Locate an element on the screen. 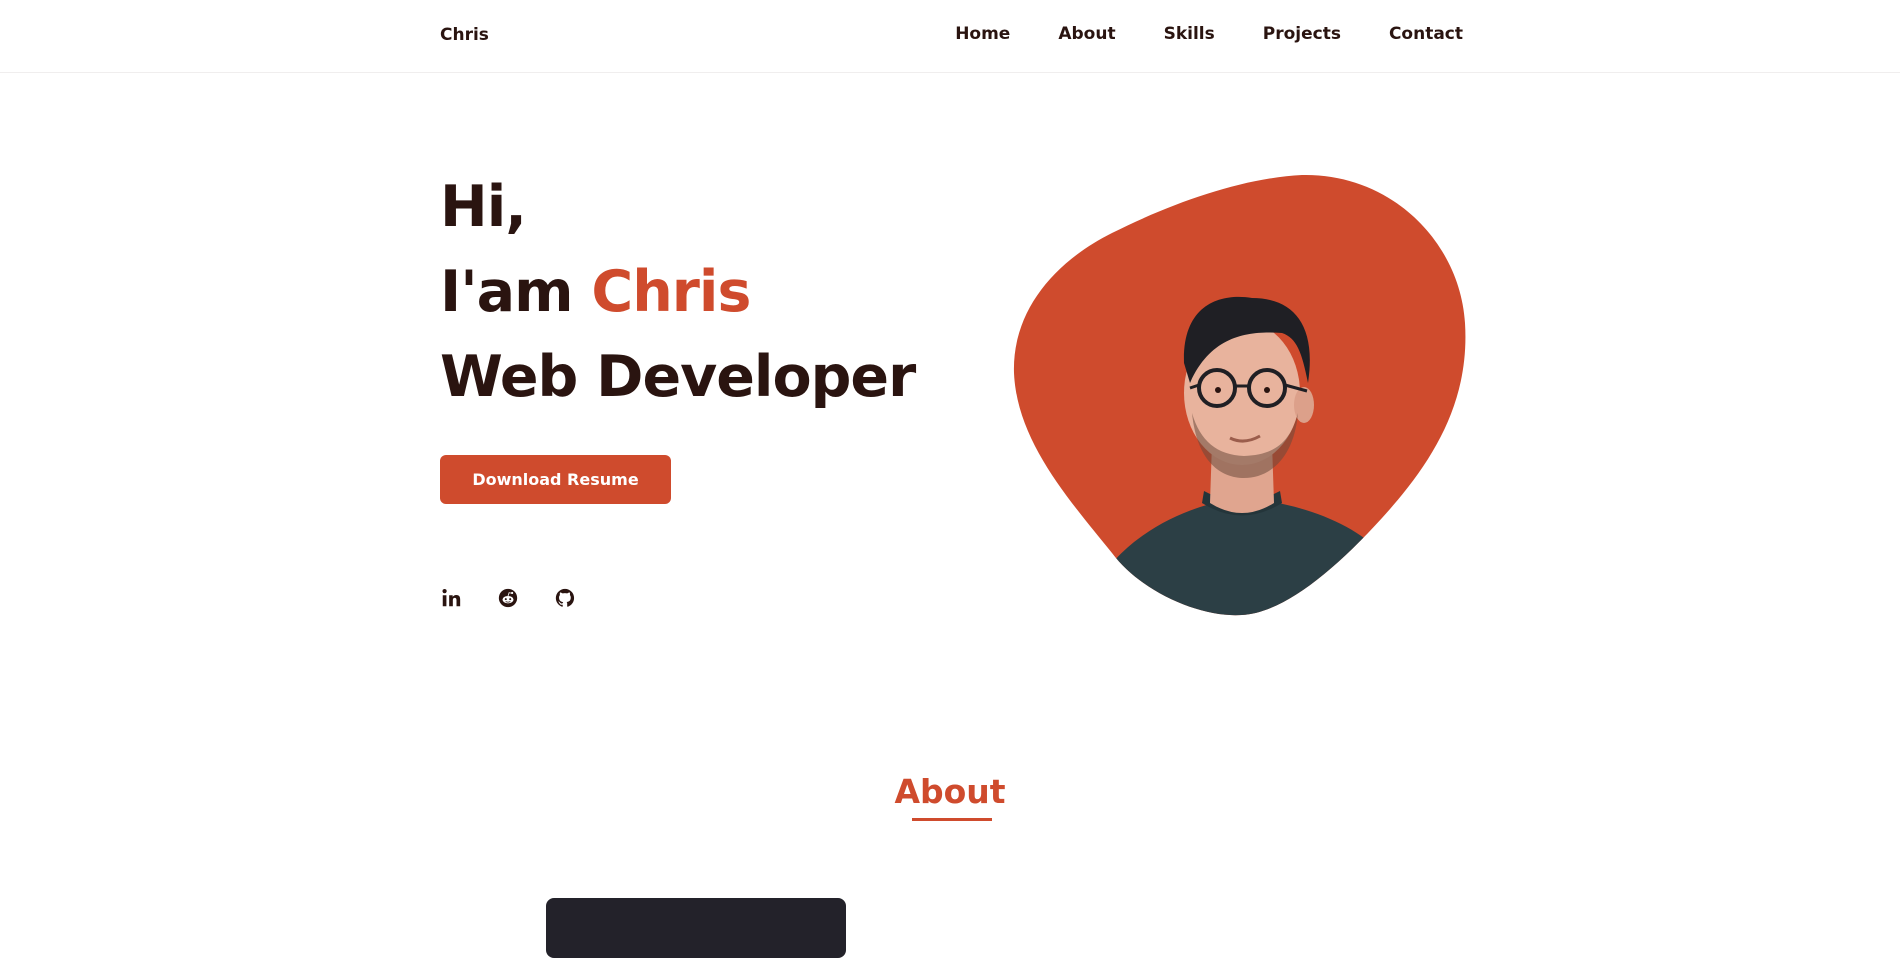  reddit-icon is located at coordinates (508, 598).